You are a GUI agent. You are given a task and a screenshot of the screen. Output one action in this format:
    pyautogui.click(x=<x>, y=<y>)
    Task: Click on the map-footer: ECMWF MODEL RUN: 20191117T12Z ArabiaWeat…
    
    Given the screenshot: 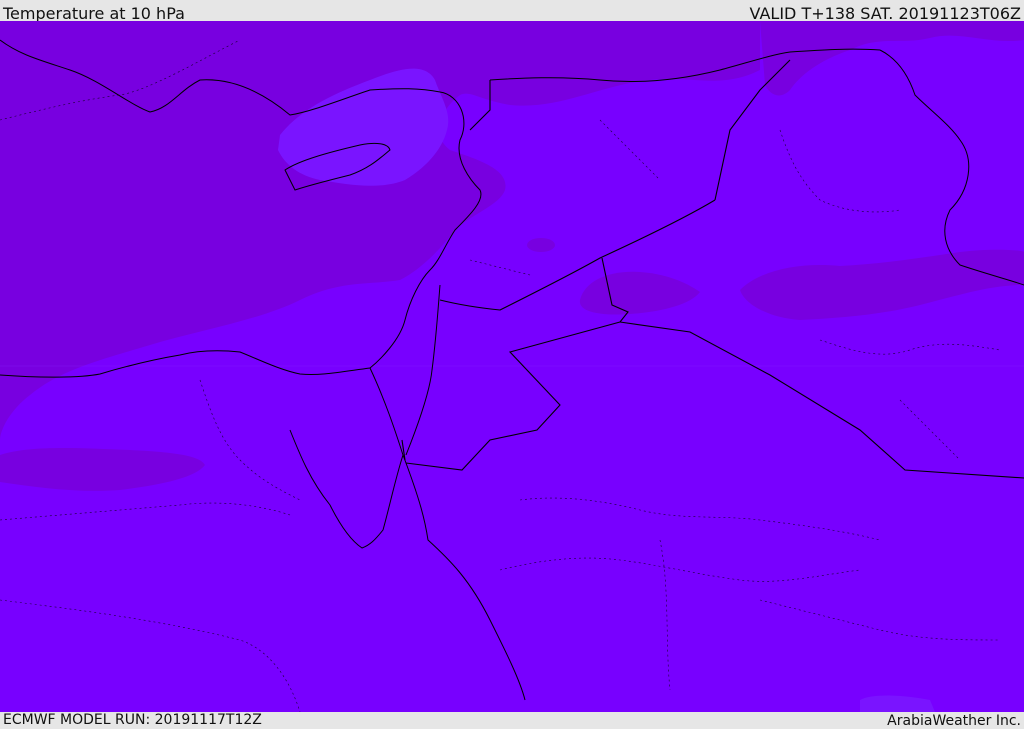 What is the action you would take?
    pyautogui.click(x=512, y=720)
    